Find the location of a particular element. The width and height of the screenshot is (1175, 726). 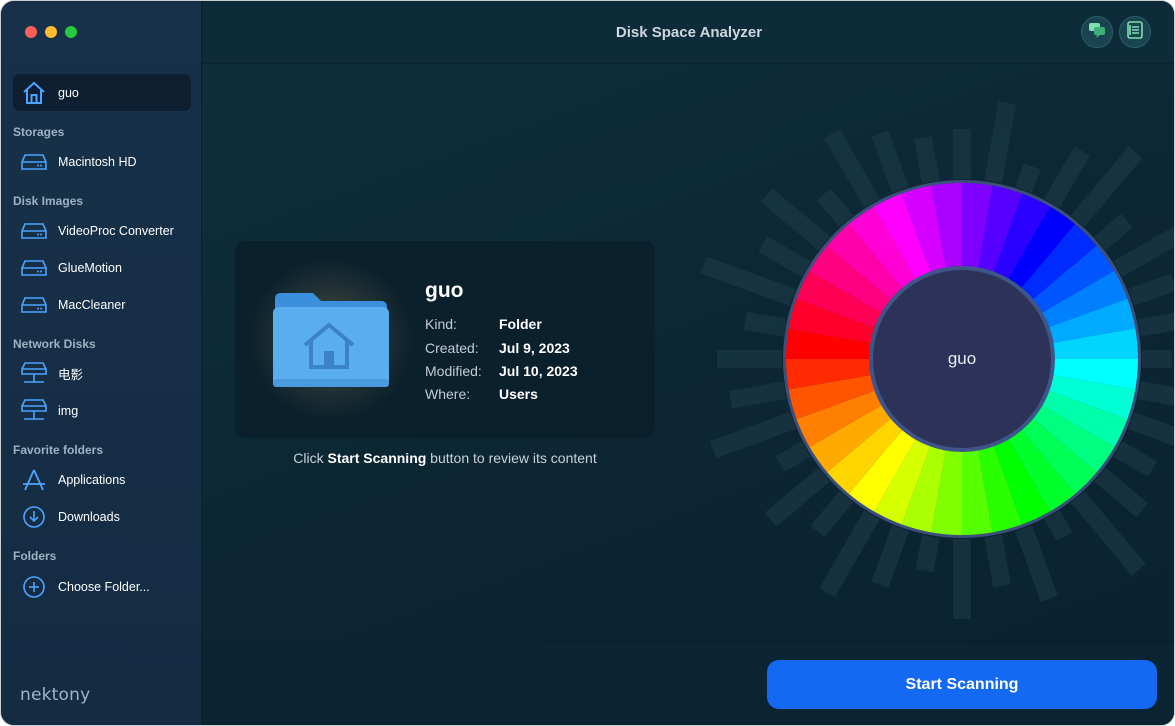

download-icon is located at coordinates (34, 517).